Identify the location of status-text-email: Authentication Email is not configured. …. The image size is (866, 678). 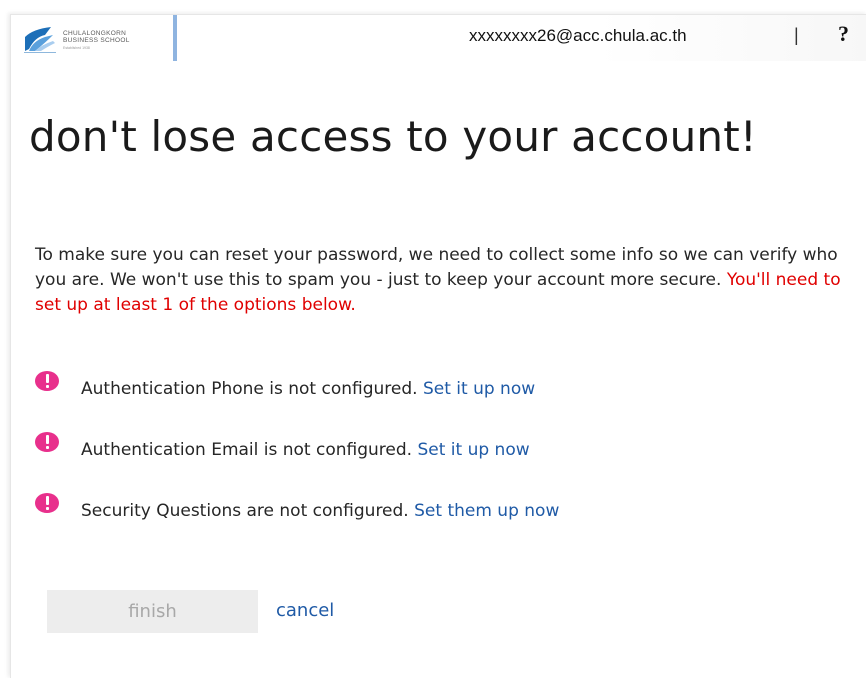
(305, 450).